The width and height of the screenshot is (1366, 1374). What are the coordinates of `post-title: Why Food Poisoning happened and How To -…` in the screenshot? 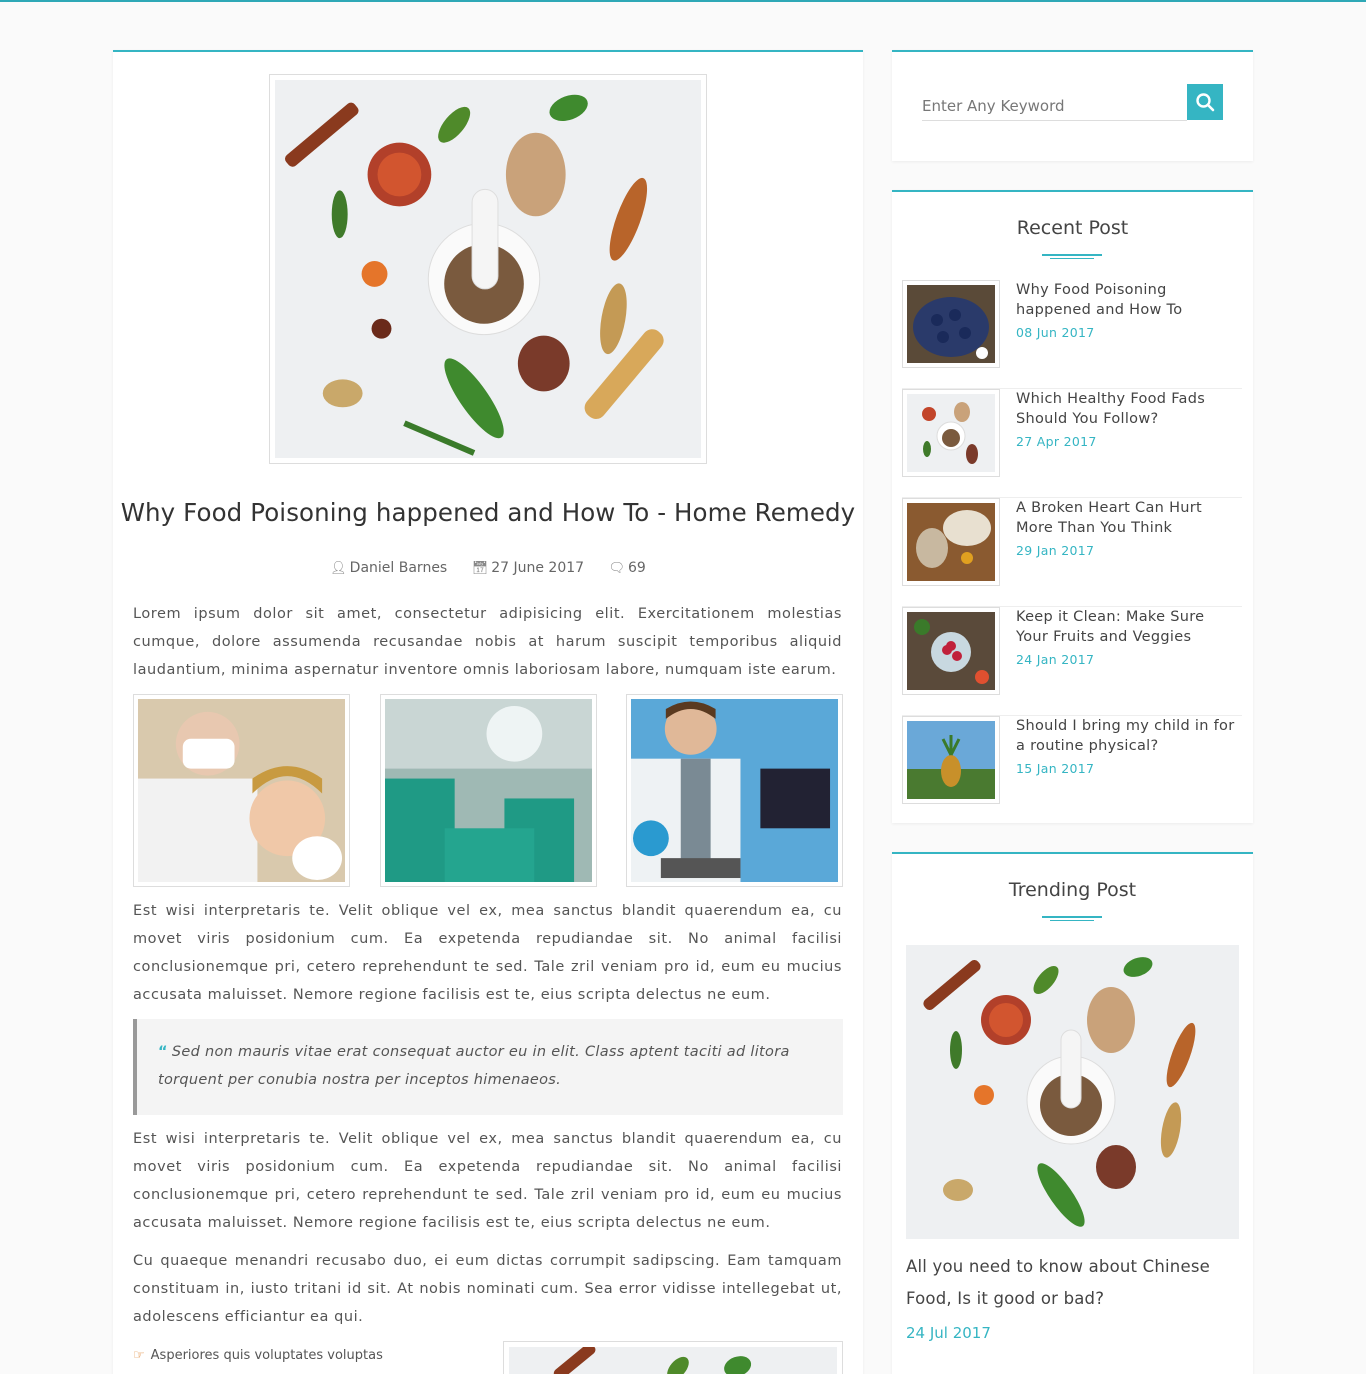 It's located at (488, 512).